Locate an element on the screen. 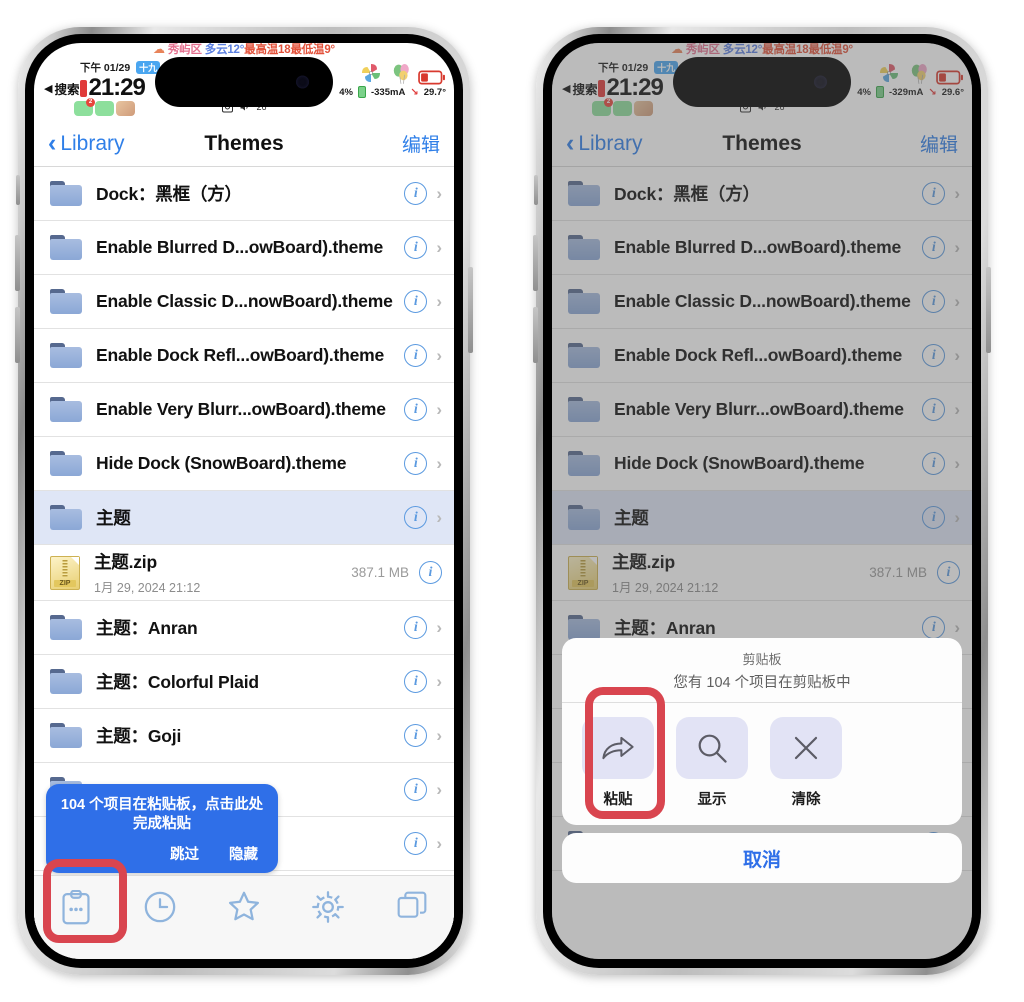 This screenshot has width=1024, height=1002. clock-icon is located at coordinates (160, 907).